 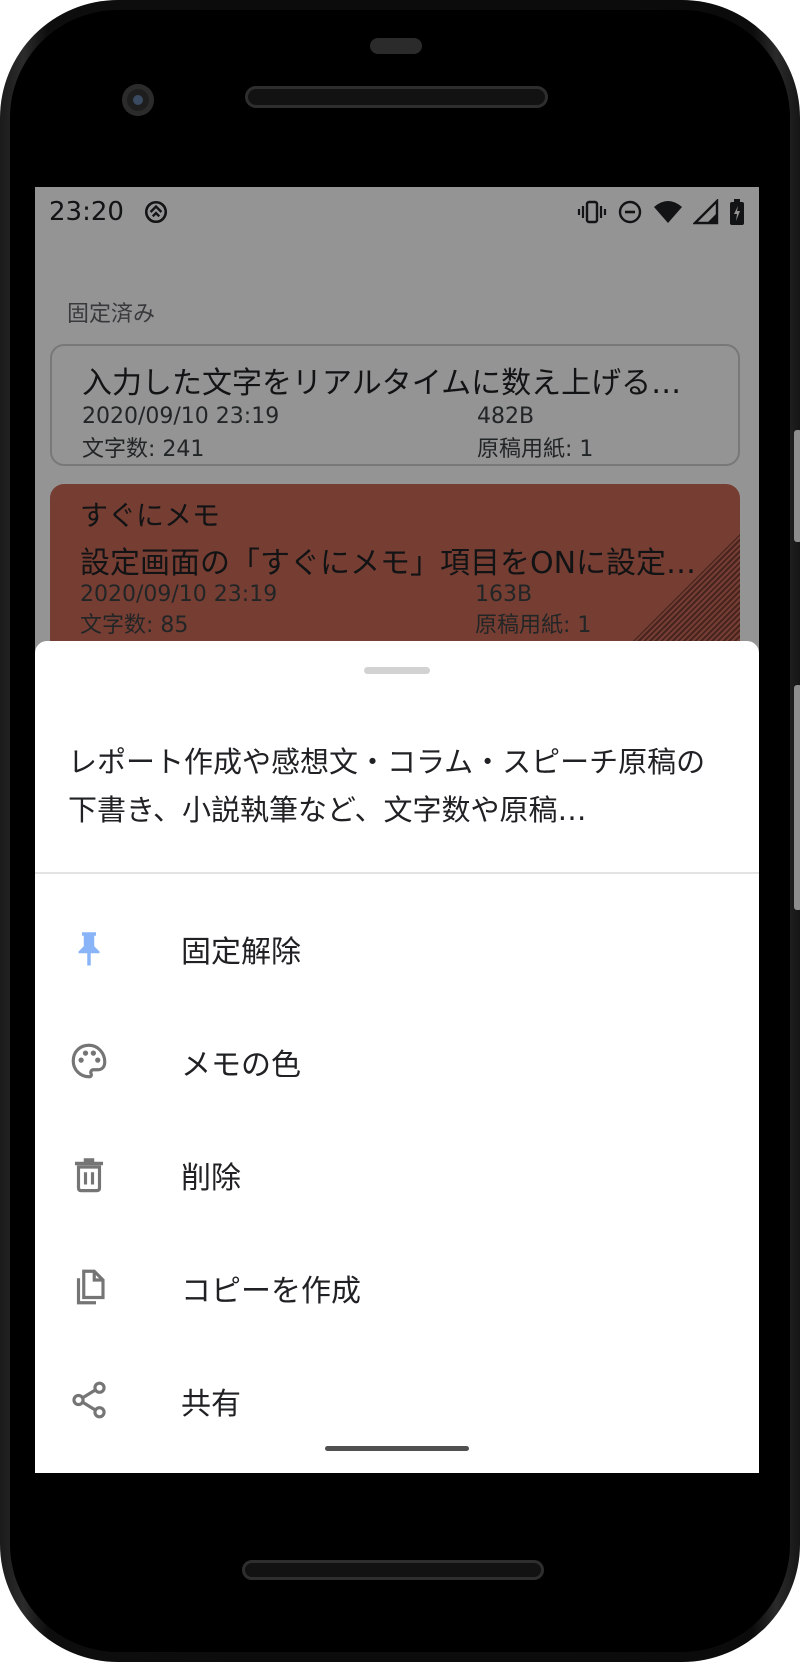 What do you see at coordinates (396, 97) in the screenshot?
I see `top-speaker` at bounding box center [396, 97].